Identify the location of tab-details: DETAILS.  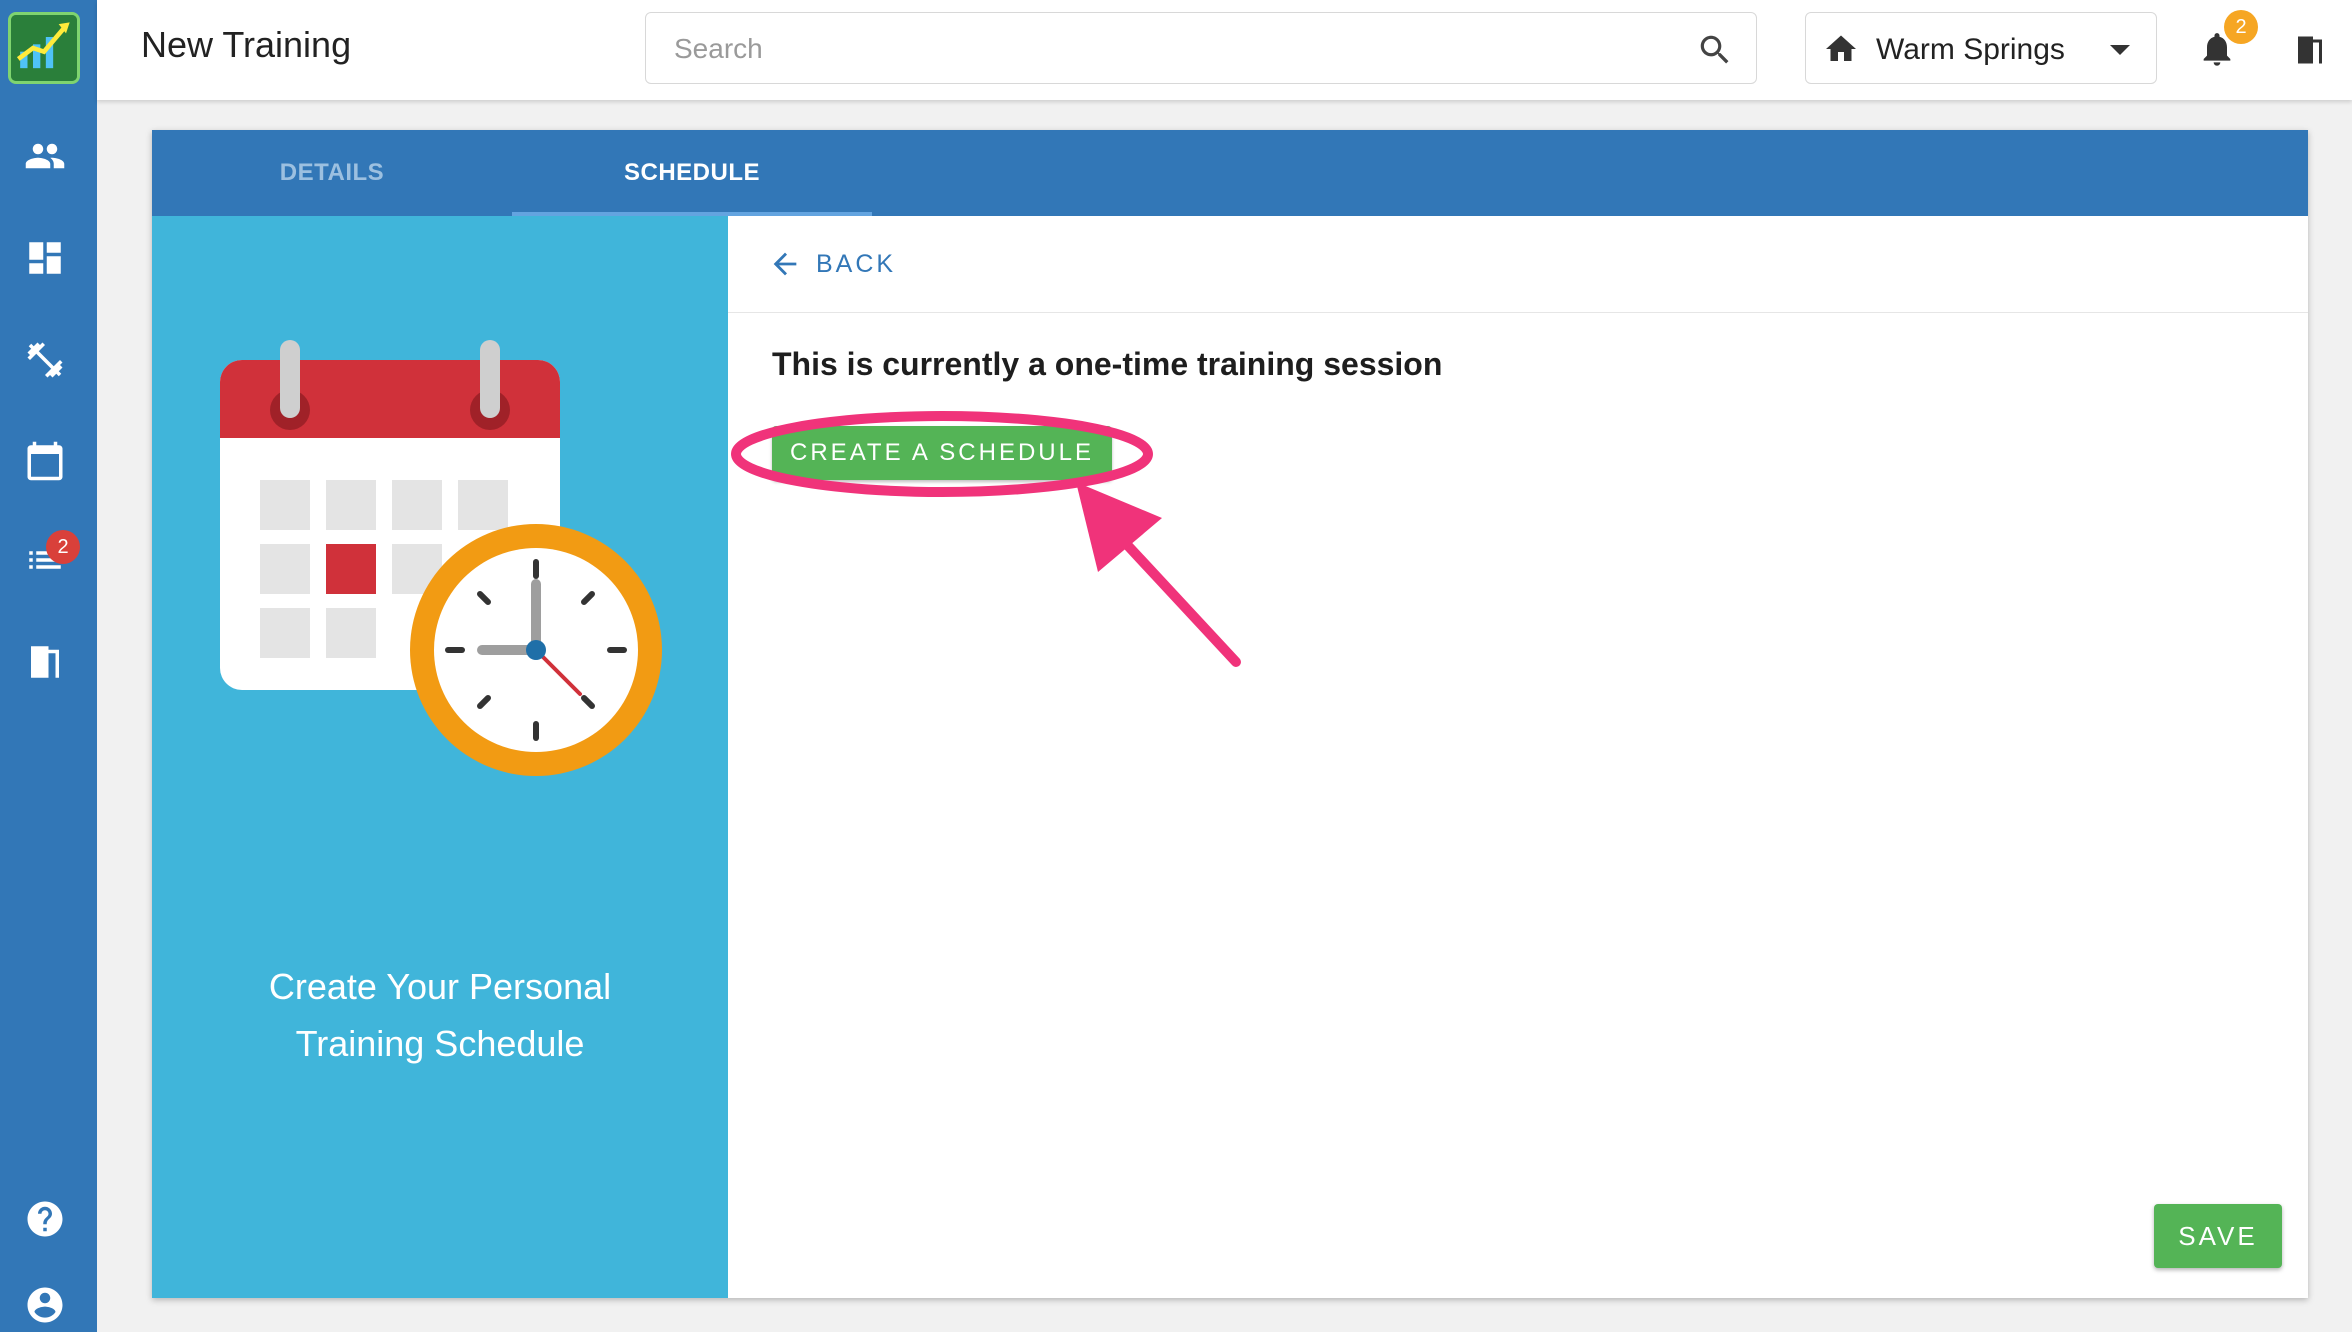
(332, 173).